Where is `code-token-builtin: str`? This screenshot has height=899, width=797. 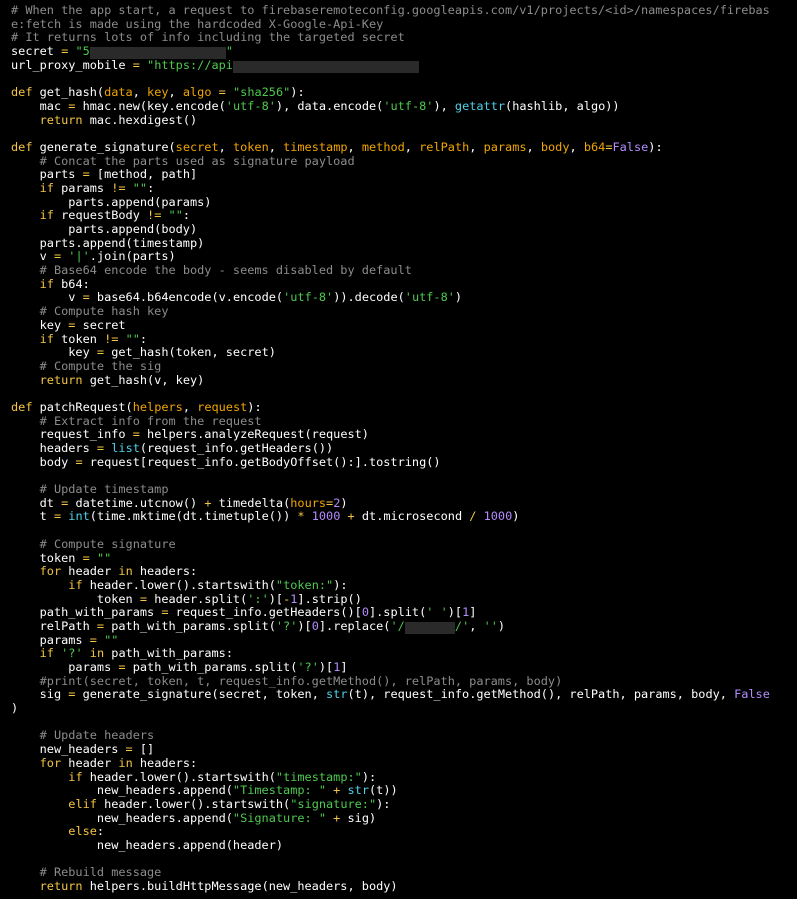
code-token-builtin: str is located at coordinates (358, 790).